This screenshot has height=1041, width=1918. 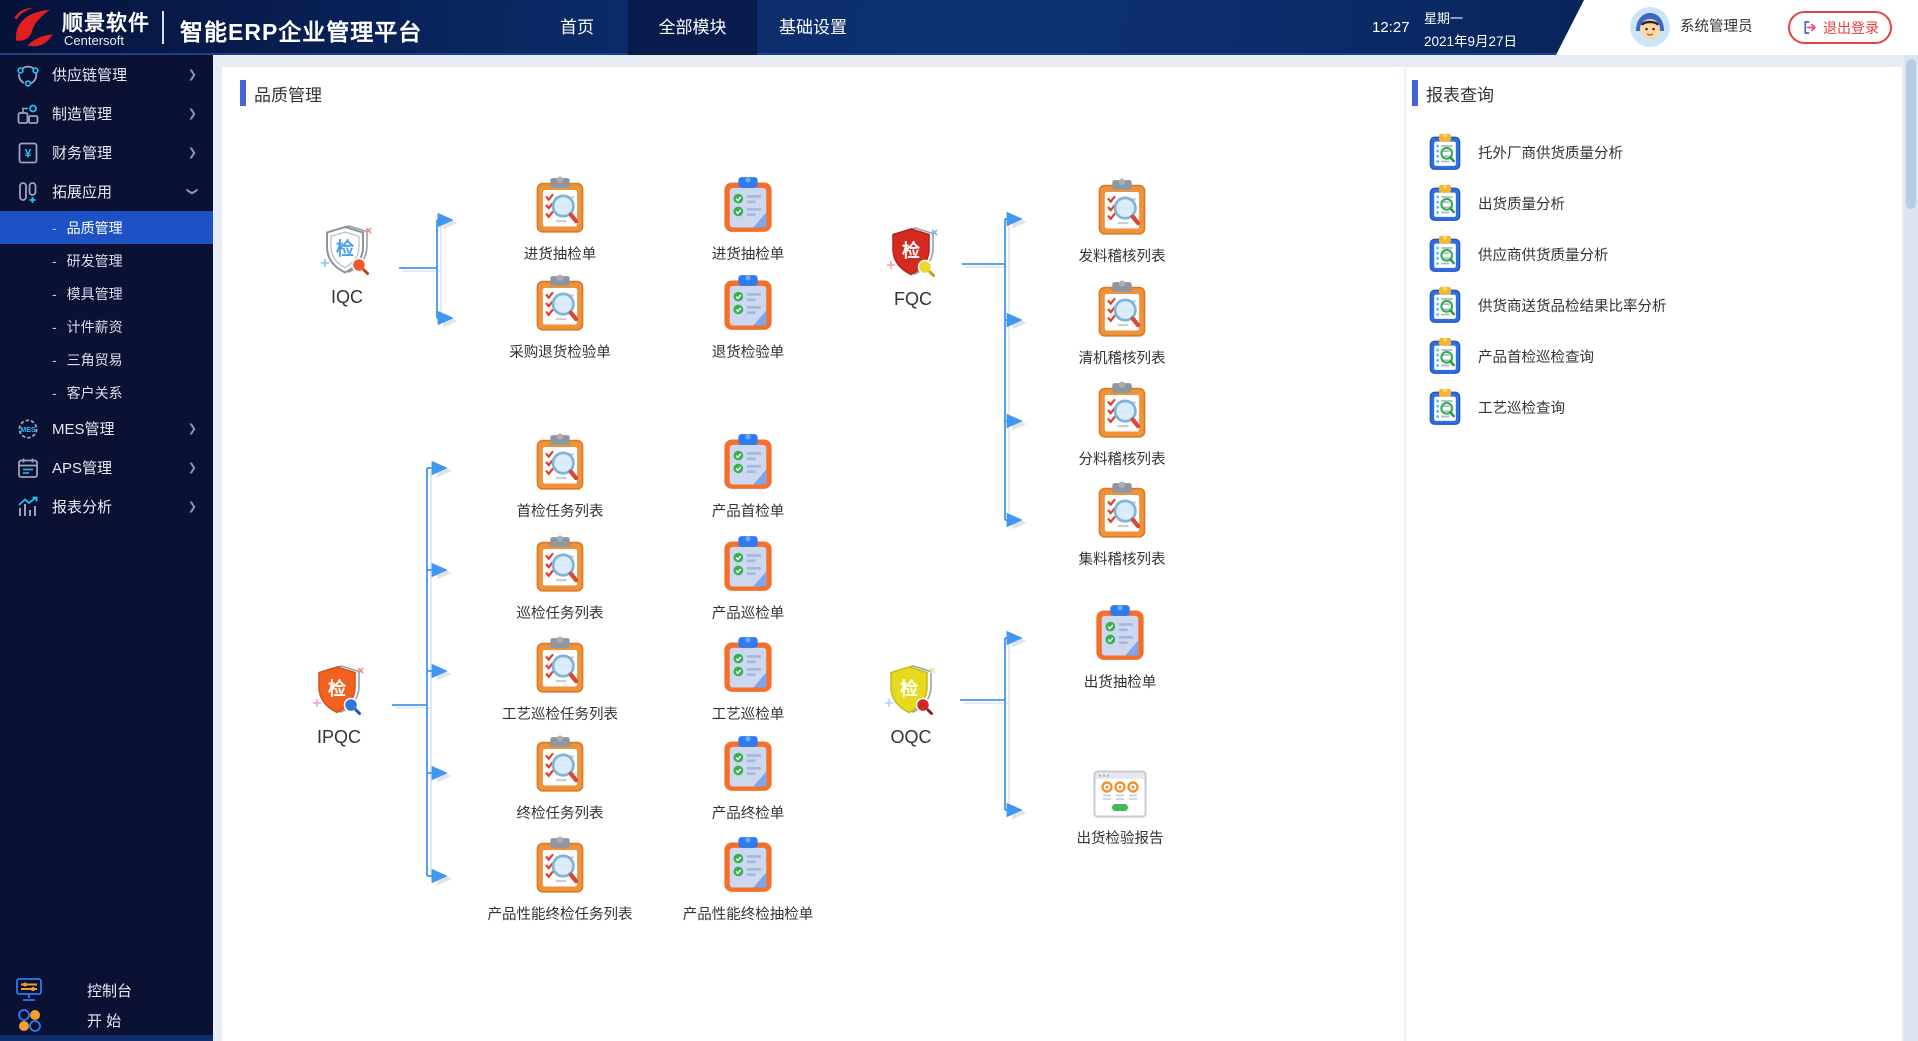 I want to click on sidebar-item-manufacturing: 制造管理 ❯, so click(x=106, y=113).